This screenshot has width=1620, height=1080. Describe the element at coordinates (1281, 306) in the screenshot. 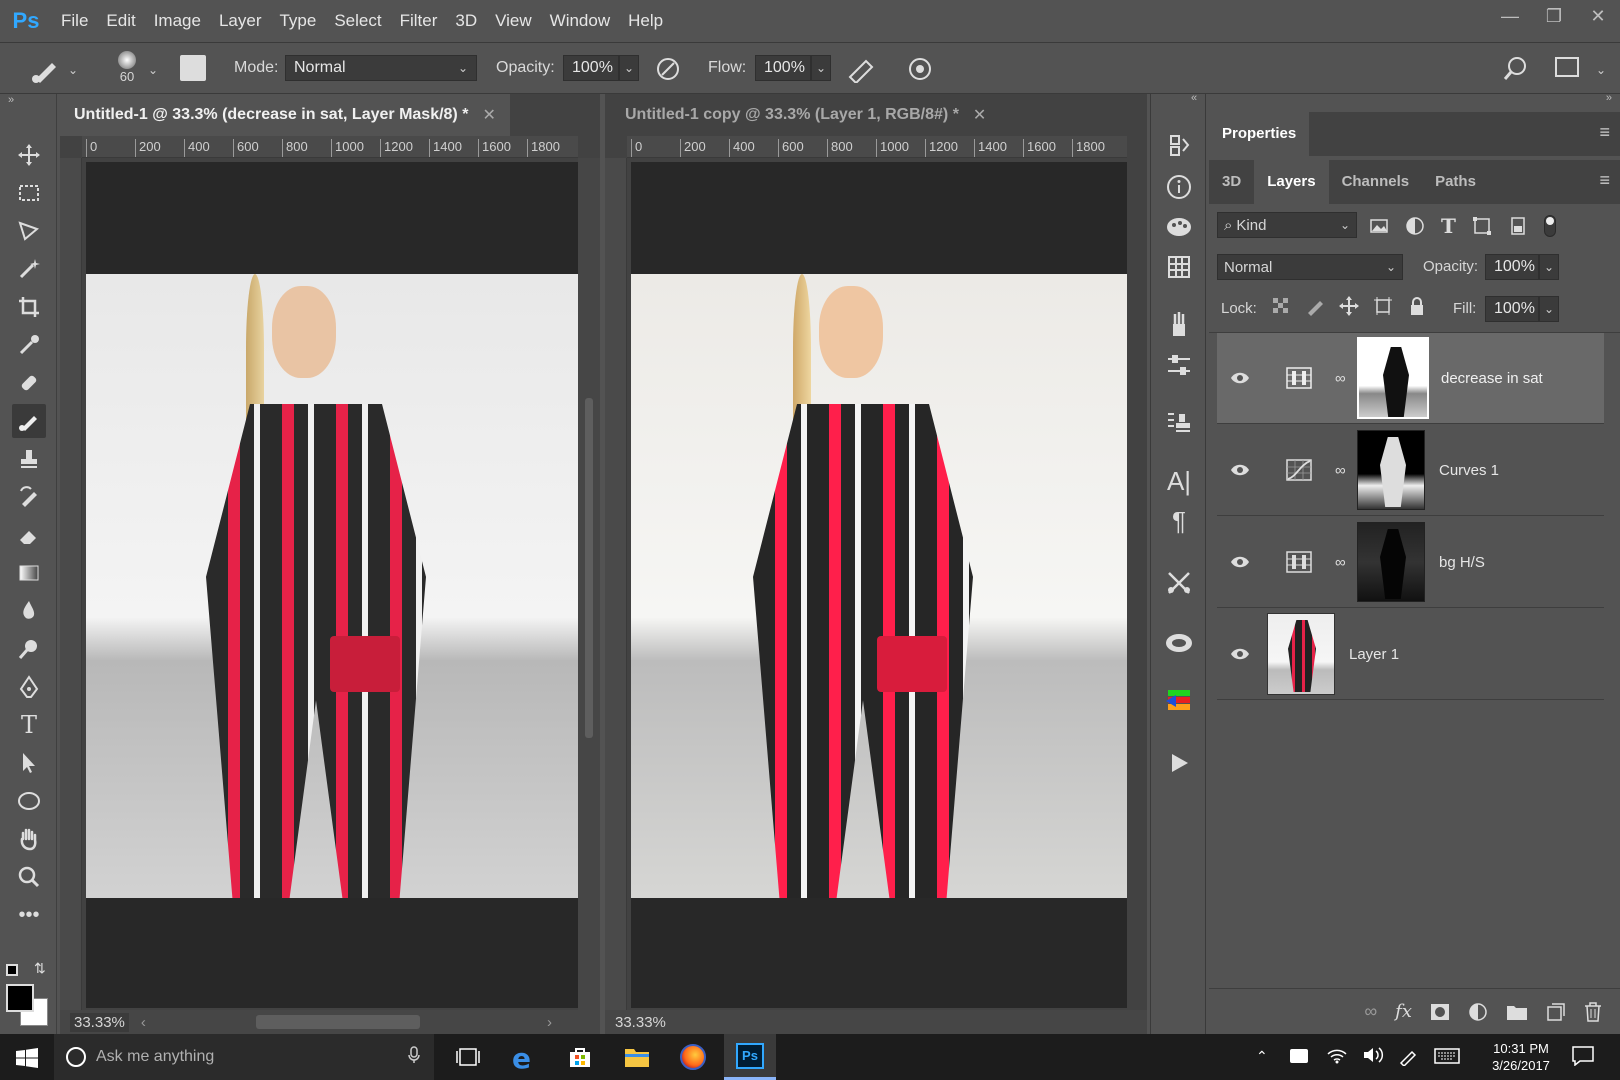

I see `lock-transparent-icon` at that location.